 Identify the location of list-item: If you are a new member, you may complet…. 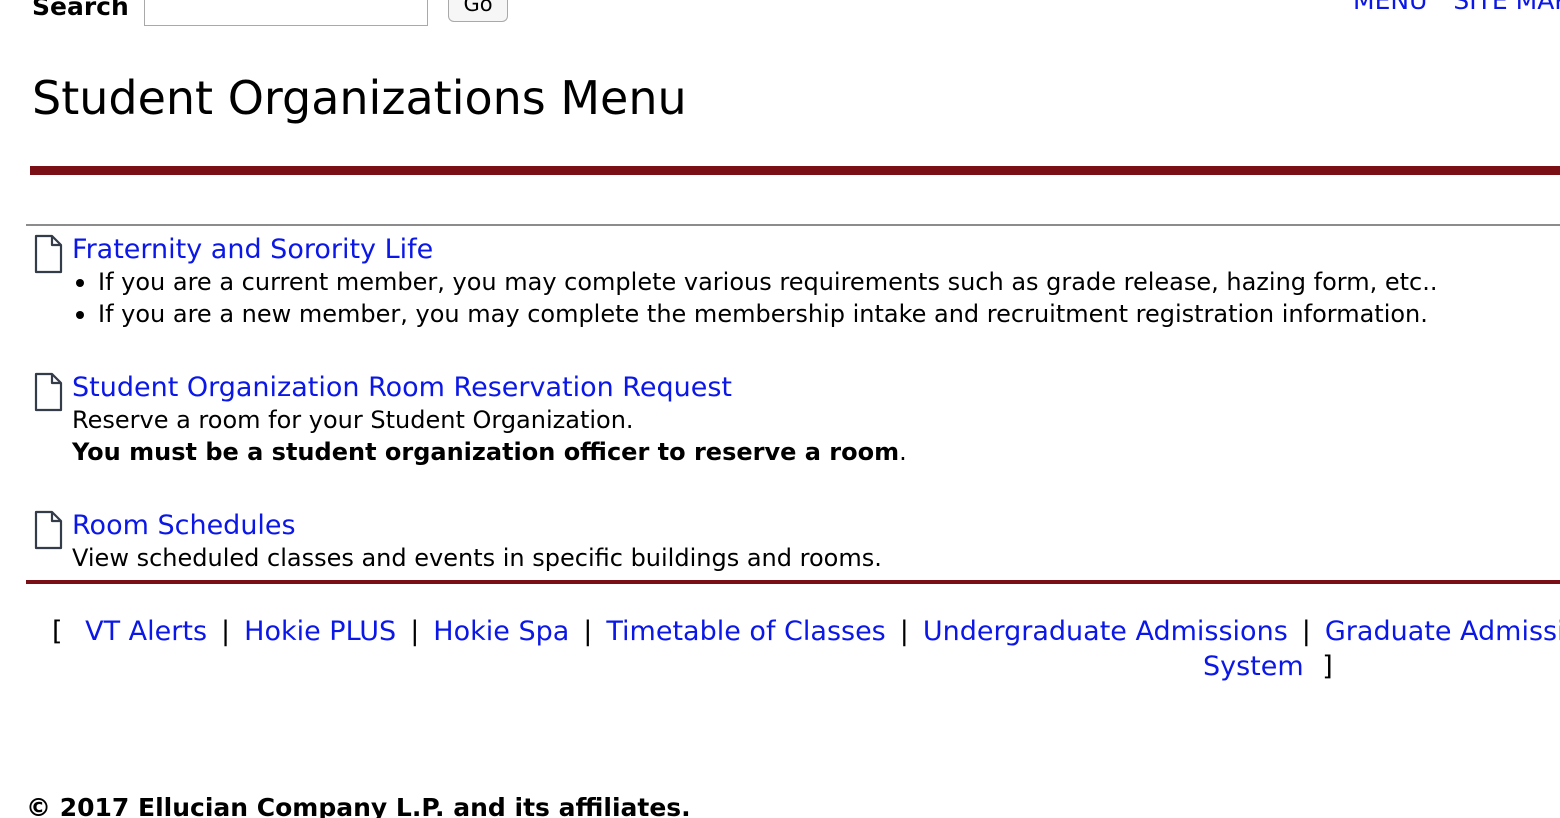
(757, 314).